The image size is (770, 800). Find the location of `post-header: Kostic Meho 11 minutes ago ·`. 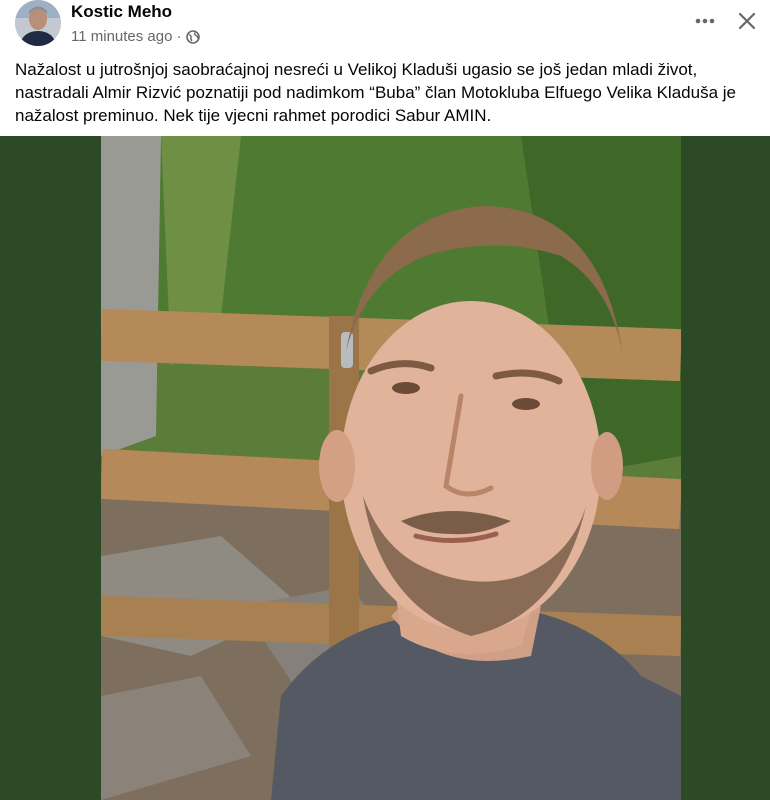

post-header: Kostic Meho 11 minutes ago · is located at coordinates (385, 27).